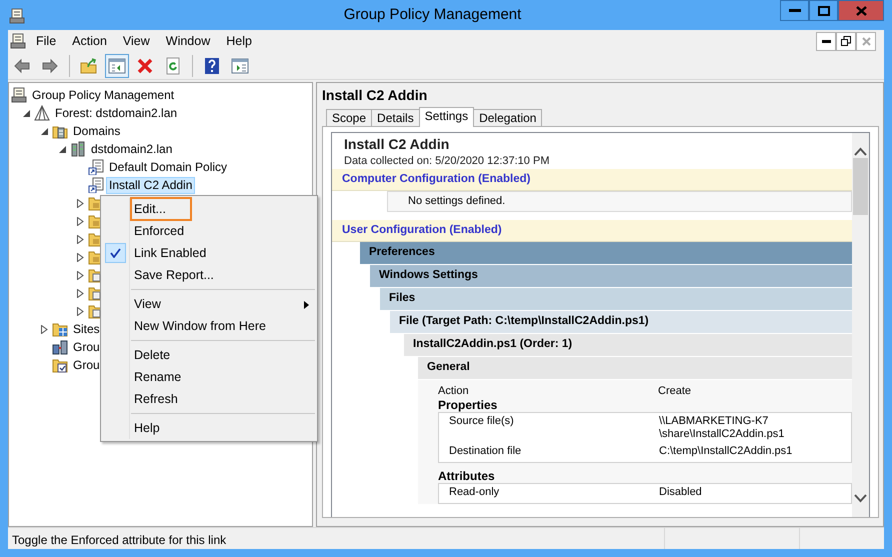 Image resolution: width=892 pixels, height=557 pixels. What do you see at coordinates (86, 329) in the screenshot?
I see `tree-item: Sites` at bounding box center [86, 329].